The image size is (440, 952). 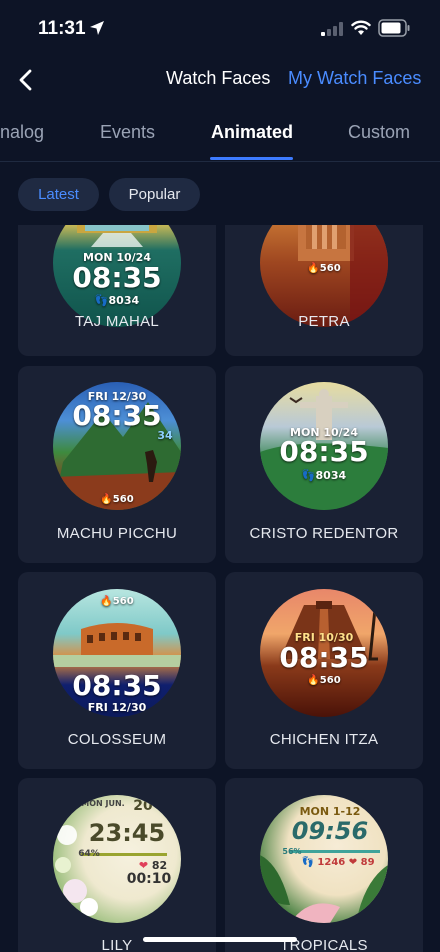 What do you see at coordinates (149, 879) in the screenshot?
I see `face-timer: 00:10` at bounding box center [149, 879].